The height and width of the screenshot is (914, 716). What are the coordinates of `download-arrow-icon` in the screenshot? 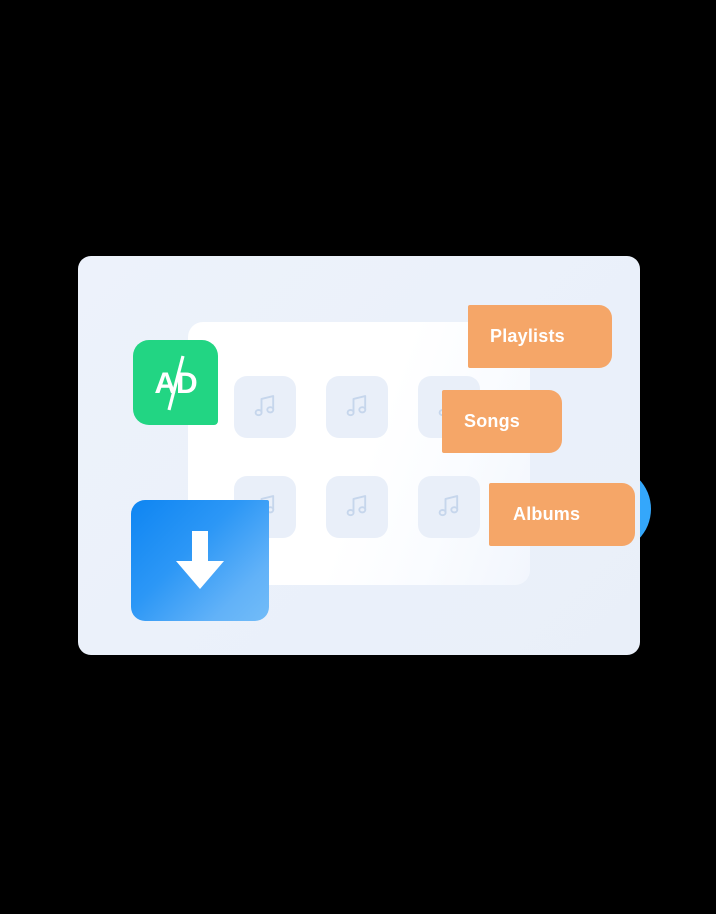 It's located at (200, 561).